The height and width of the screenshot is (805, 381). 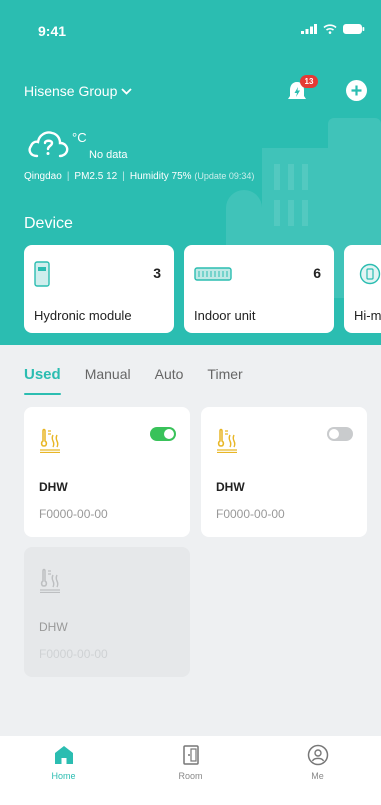 What do you see at coordinates (107, 612) in the screenshot?
I see `scene-card-disabled: DHW F0000-00-00` at bounding box center [107, 612].